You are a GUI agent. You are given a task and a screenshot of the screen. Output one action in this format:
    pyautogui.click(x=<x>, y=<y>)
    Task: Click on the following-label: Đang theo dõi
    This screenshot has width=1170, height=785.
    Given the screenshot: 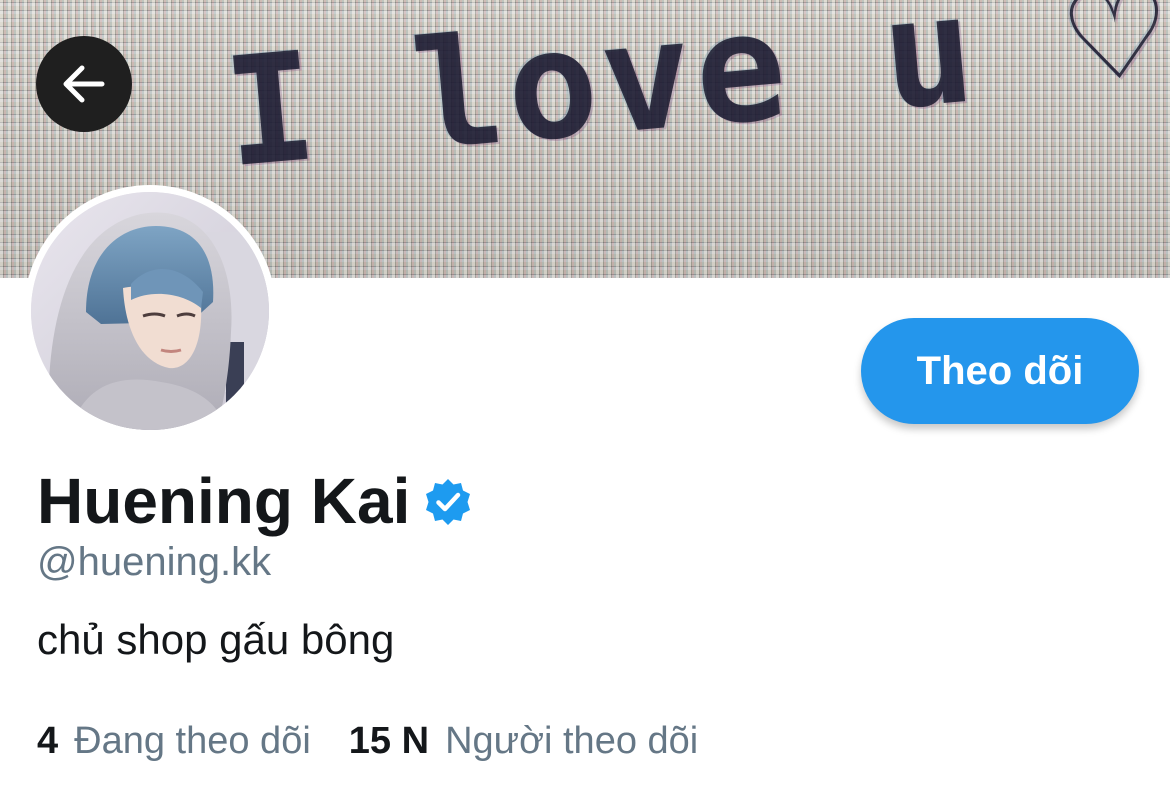 What is the action you would take?
    pyautogui.click(x=192, y=741)
    